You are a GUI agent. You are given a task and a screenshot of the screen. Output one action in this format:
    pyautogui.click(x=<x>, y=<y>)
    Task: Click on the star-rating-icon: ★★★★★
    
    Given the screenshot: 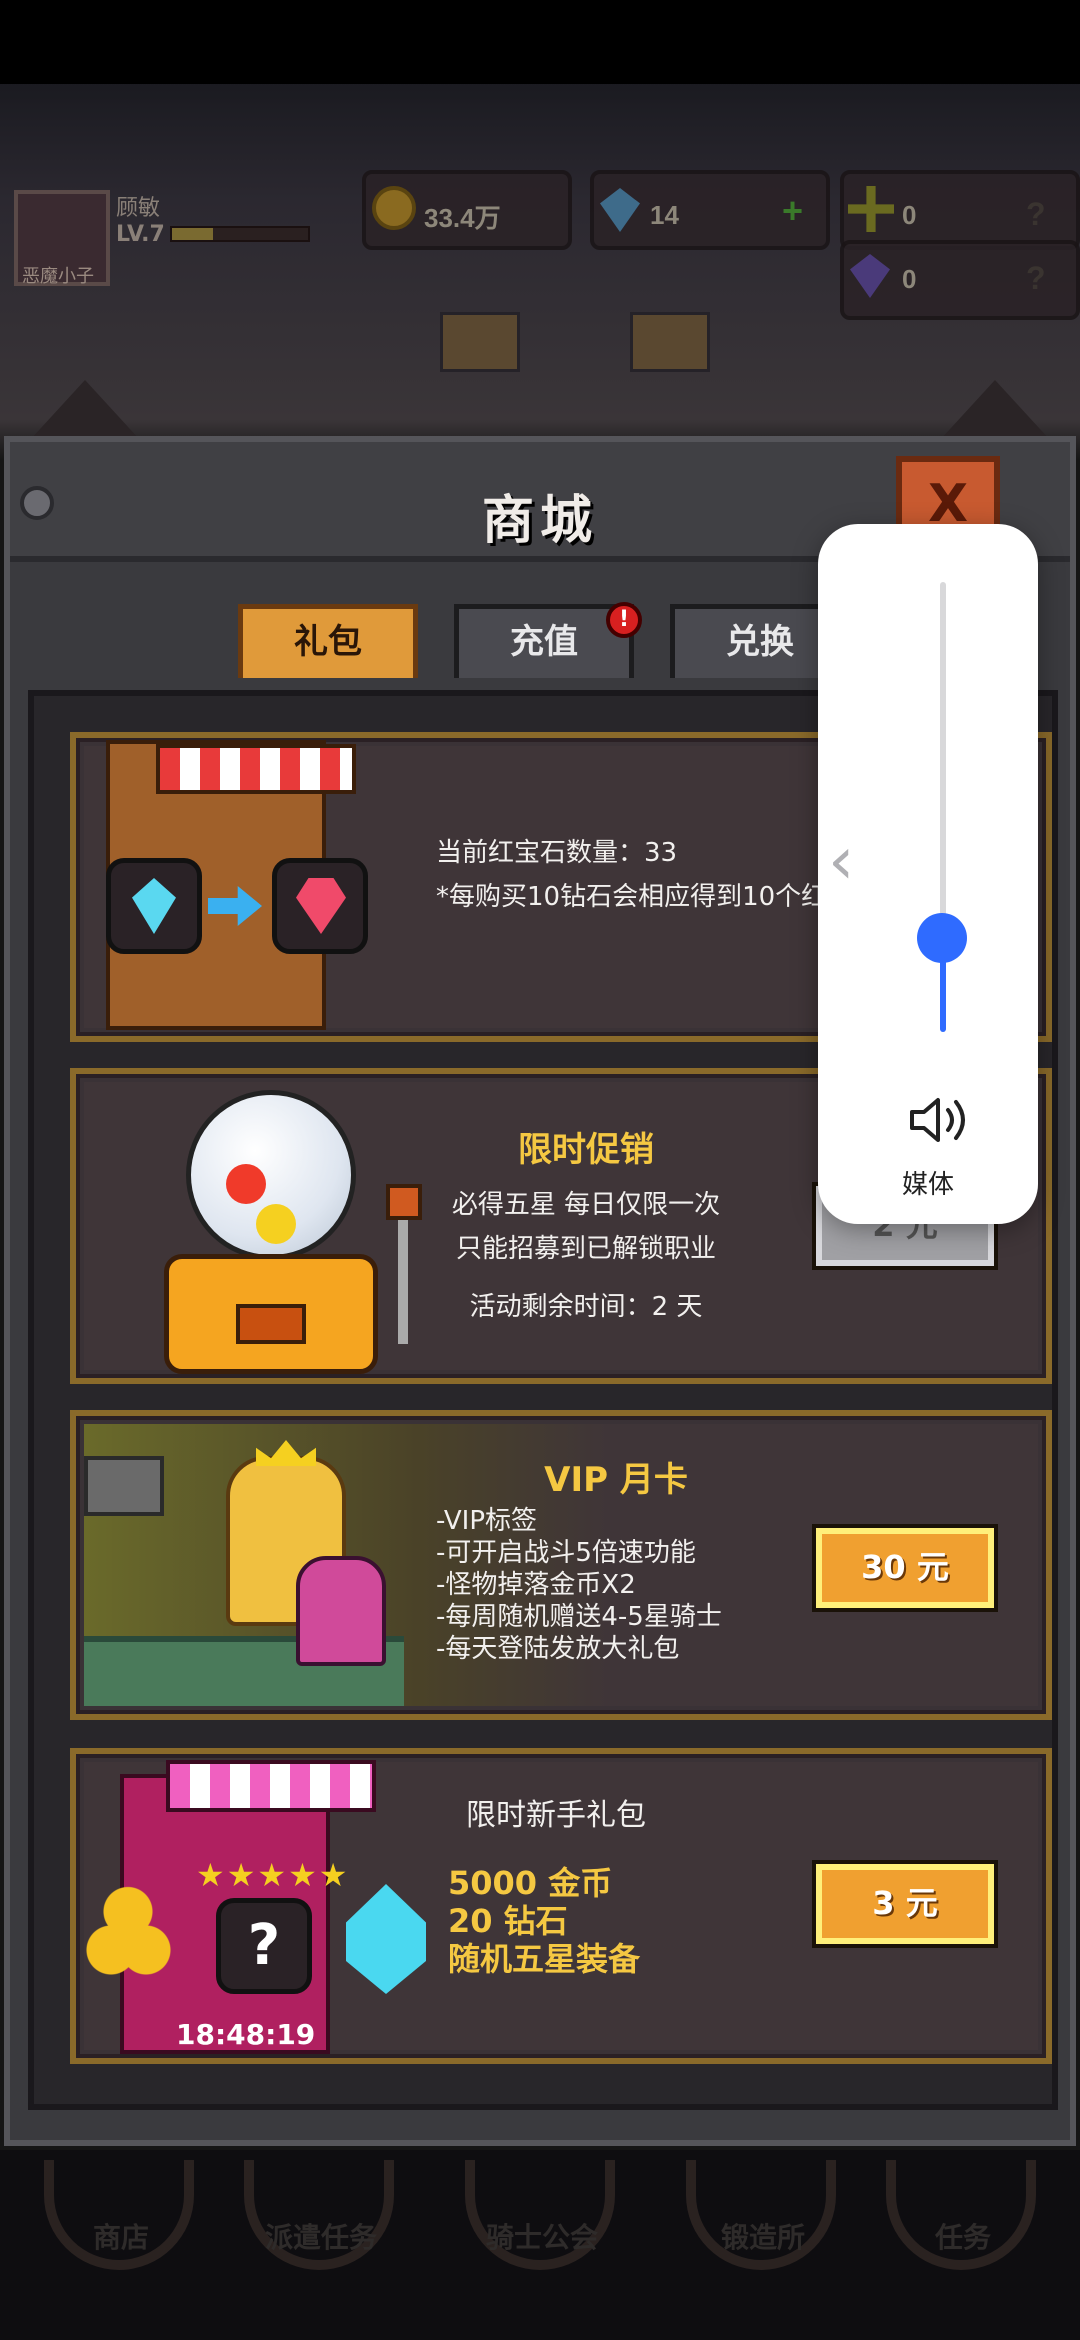 What is the action you would take?
    pyautogui.click(x=273, y=1875)
    